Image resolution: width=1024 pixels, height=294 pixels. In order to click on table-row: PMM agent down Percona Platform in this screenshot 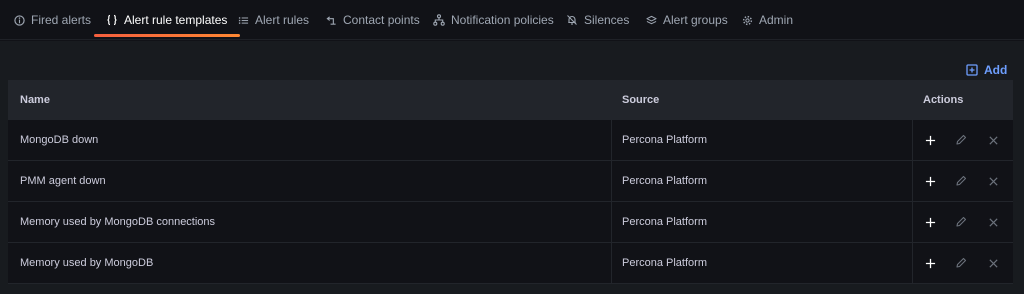, I will do `click(510, 181)`.